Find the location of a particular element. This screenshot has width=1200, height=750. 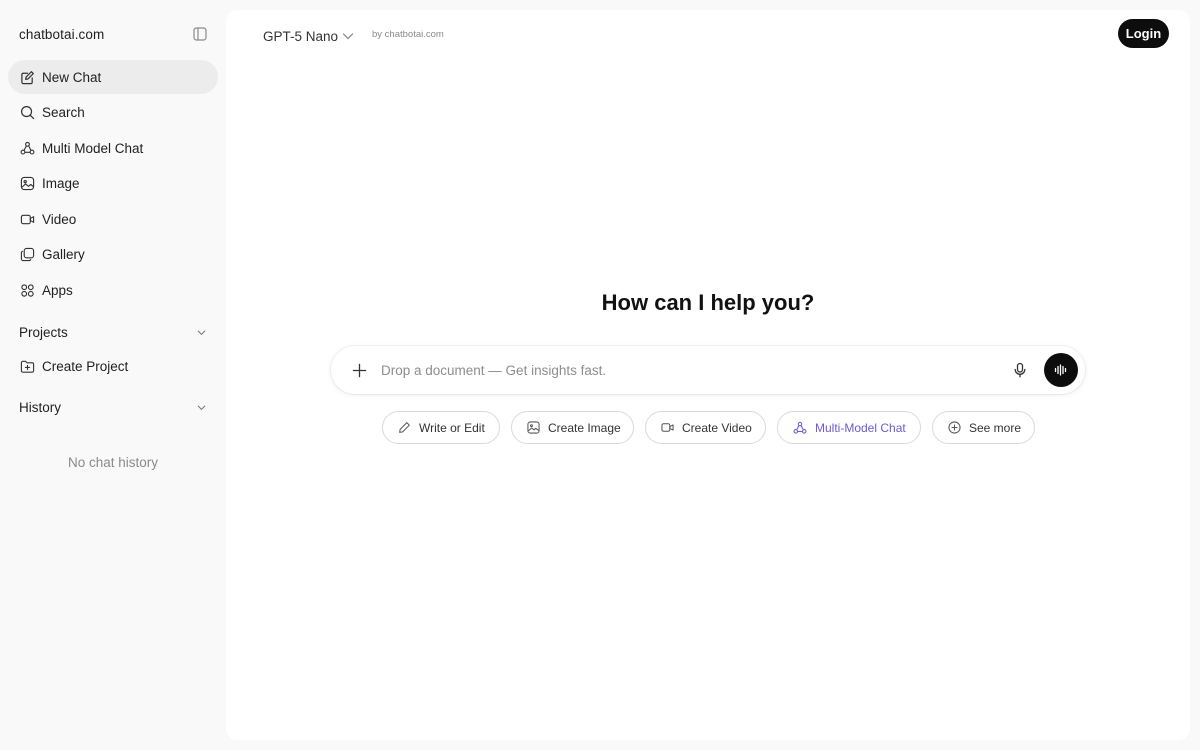

chat-composer is located at coordinates (708, 370).